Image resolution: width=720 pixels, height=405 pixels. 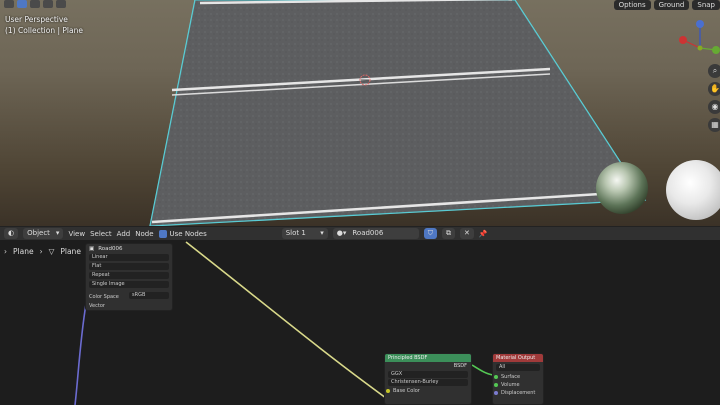 What do you see at coordinates (714, 125) in the screenshot?
I see `grid-icon: ▦` at bounding box center [714, 125].